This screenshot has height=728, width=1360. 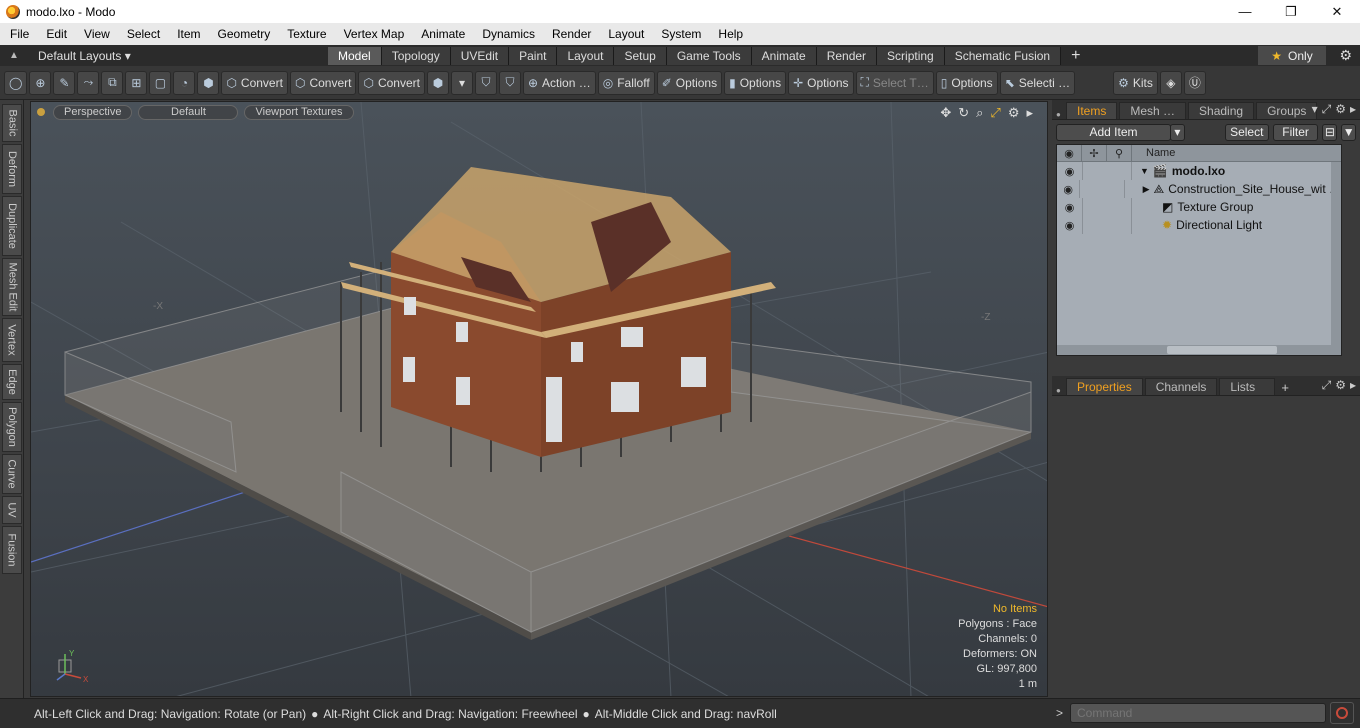 I want to click on menu-geometry: Geometry, so click(x=243, y=34).